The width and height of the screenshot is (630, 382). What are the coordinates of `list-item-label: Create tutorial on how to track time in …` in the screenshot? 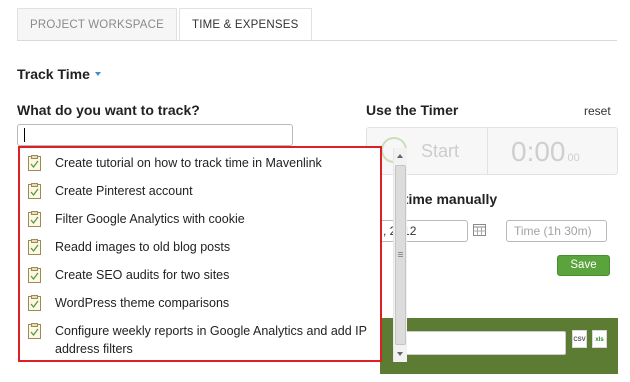 It's located at (188, 163).